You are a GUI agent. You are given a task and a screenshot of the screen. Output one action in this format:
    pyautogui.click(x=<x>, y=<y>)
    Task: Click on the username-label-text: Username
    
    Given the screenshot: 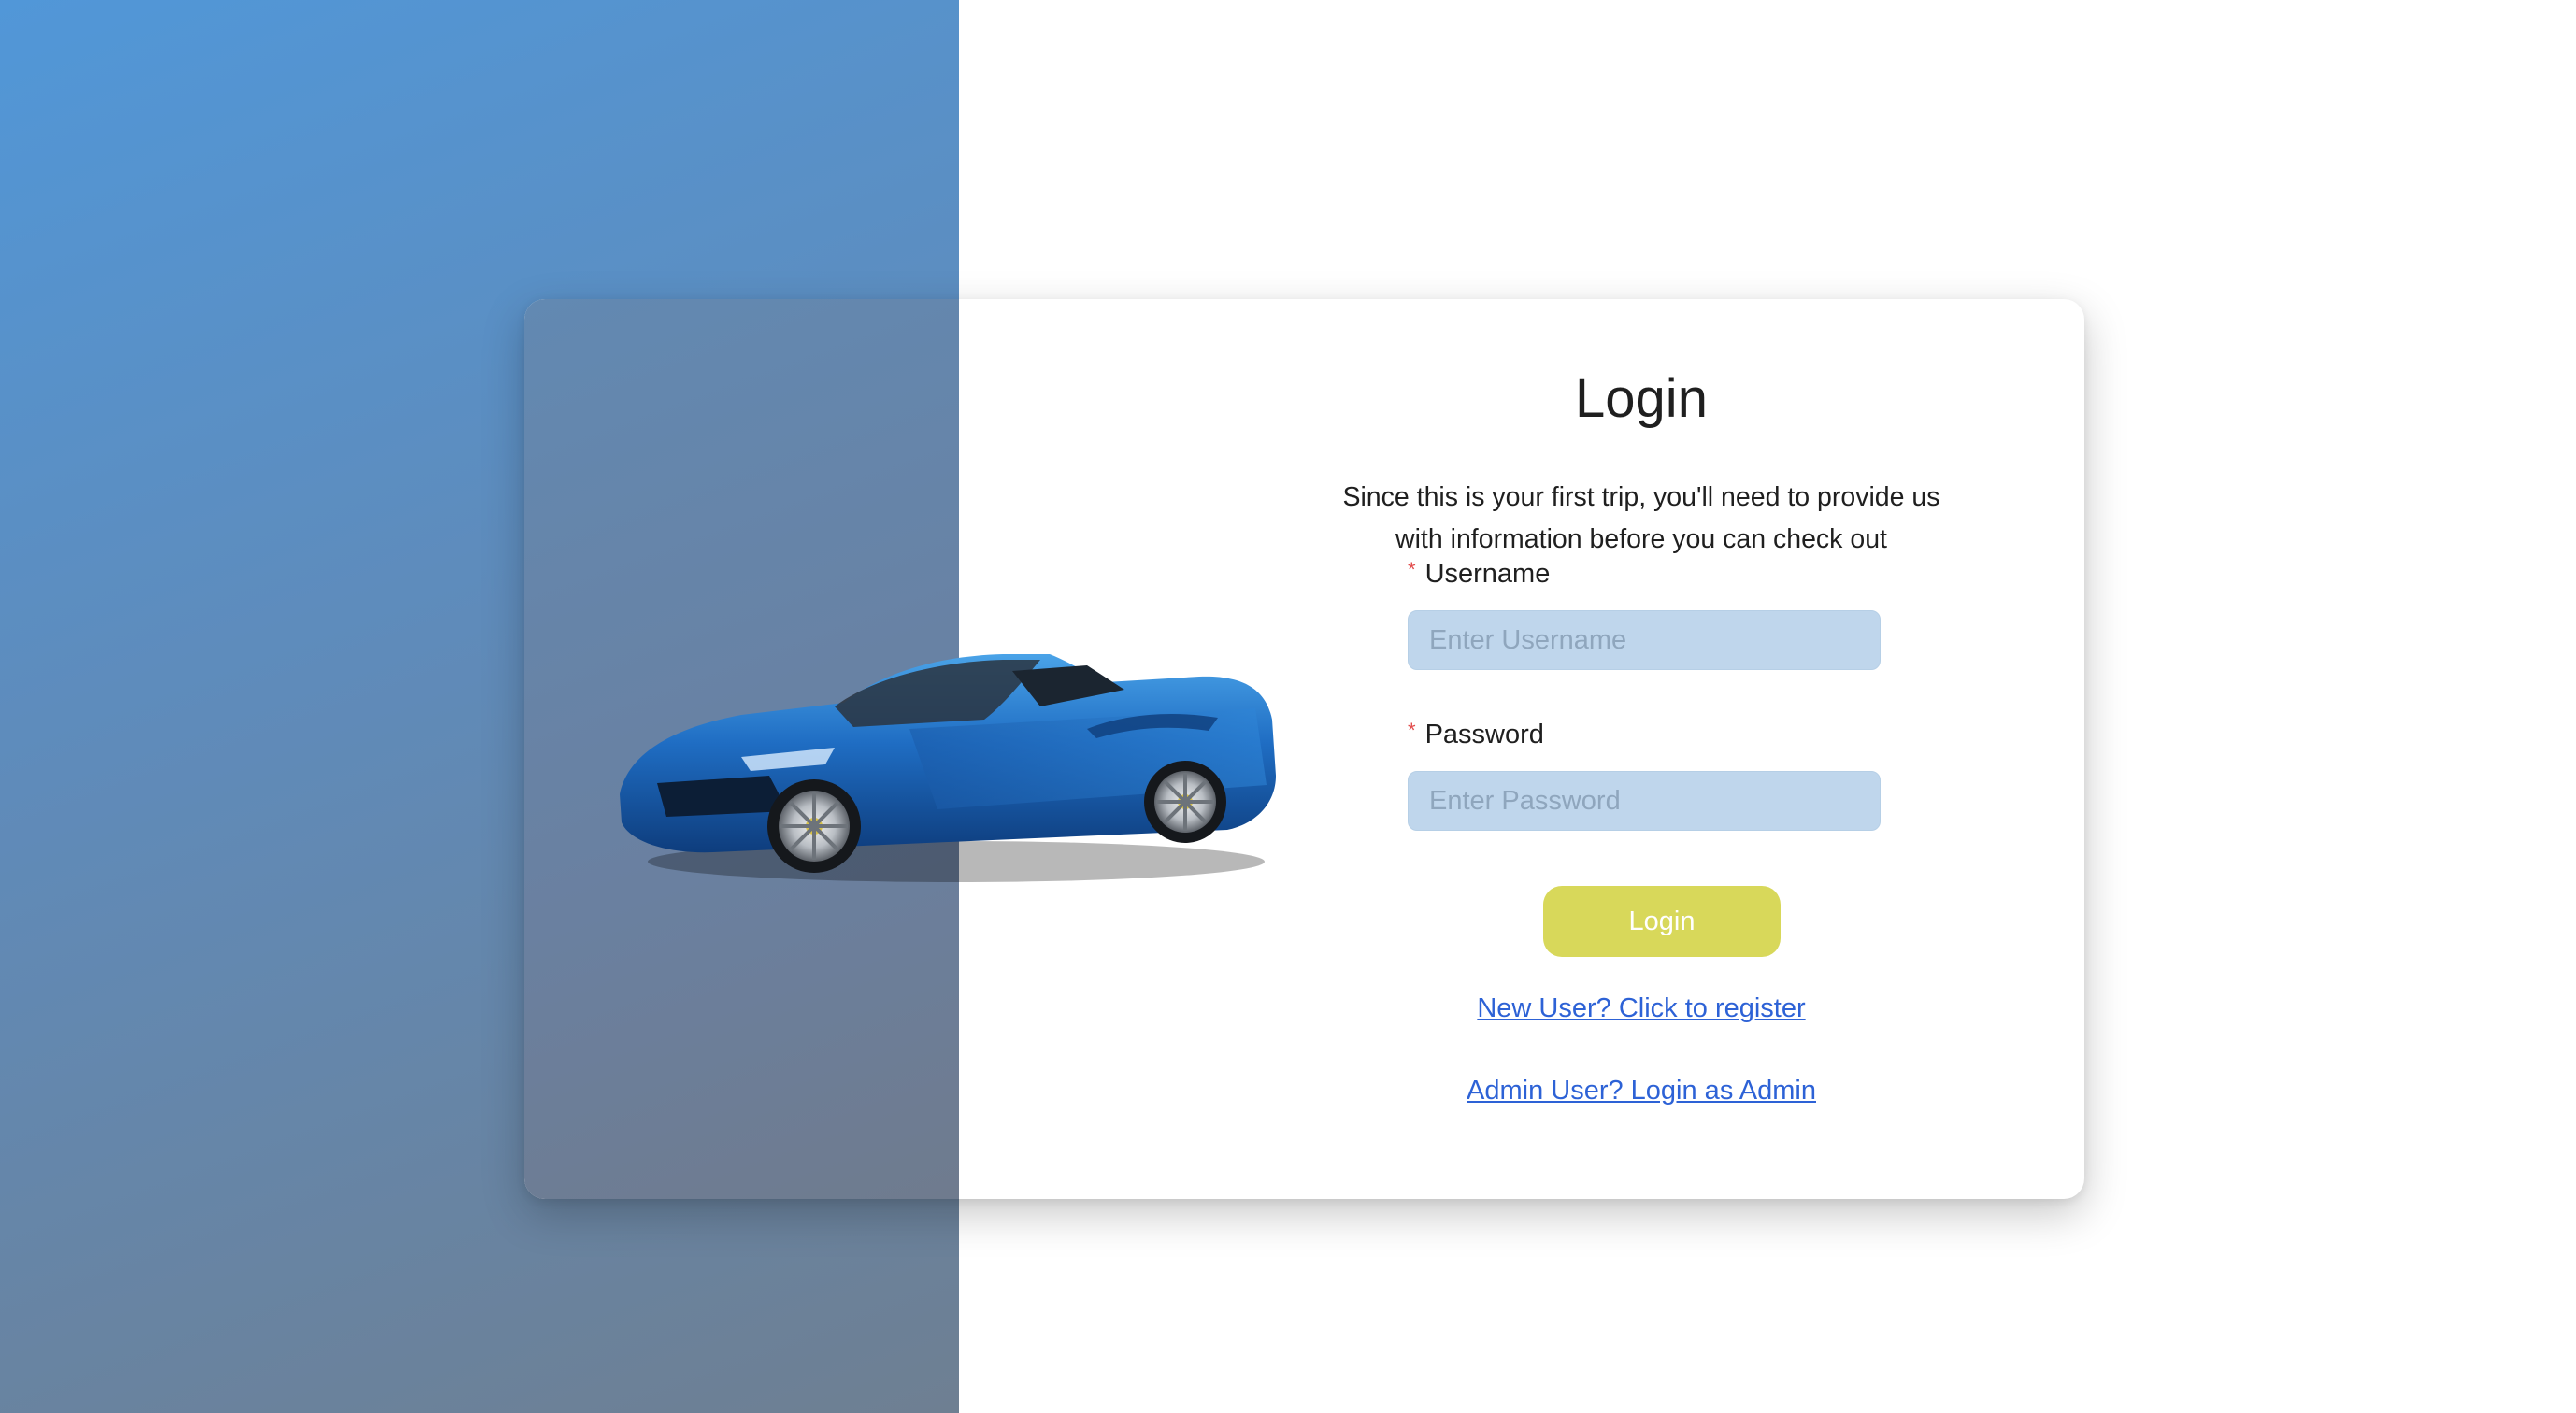 What is the action you would take?
    pyautogui.click(x=1487, y=574)
    